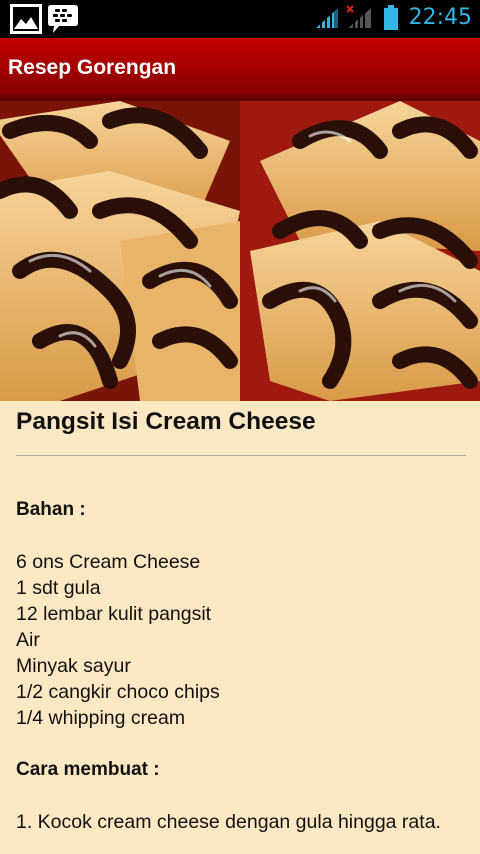 The image size is (480, 854). What do you see at coordinates (51, 509) in the screenshot?
I see `ingredients-label: Bahan :` at bounding box center [51, 509].